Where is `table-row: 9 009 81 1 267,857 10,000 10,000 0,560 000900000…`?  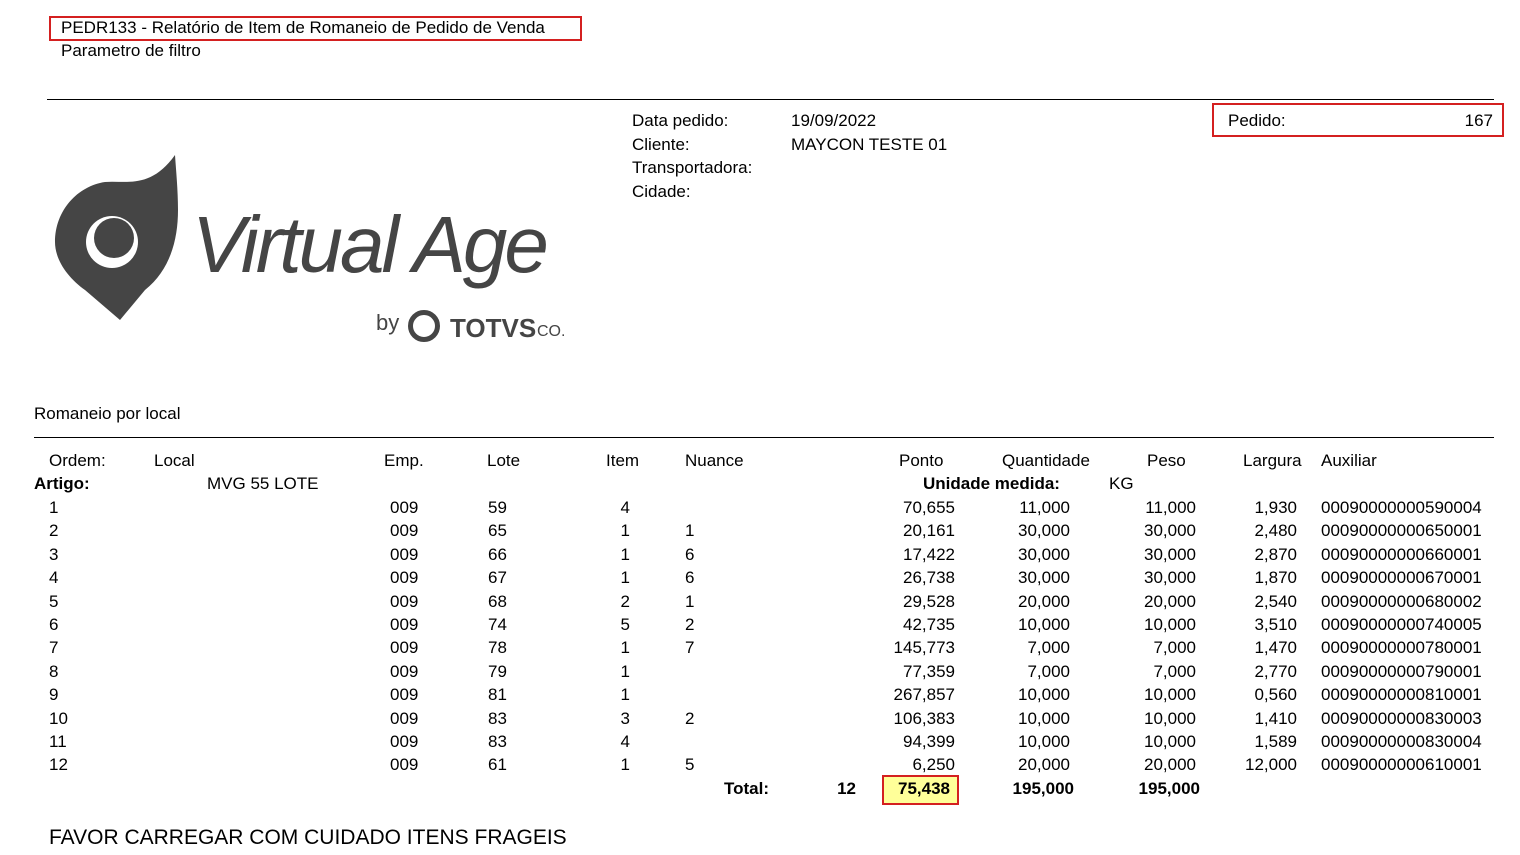 table-row: 9 009 81 1 267,857 10,000 10,000 0,560 000900000… is located at coordinates (760, 695).